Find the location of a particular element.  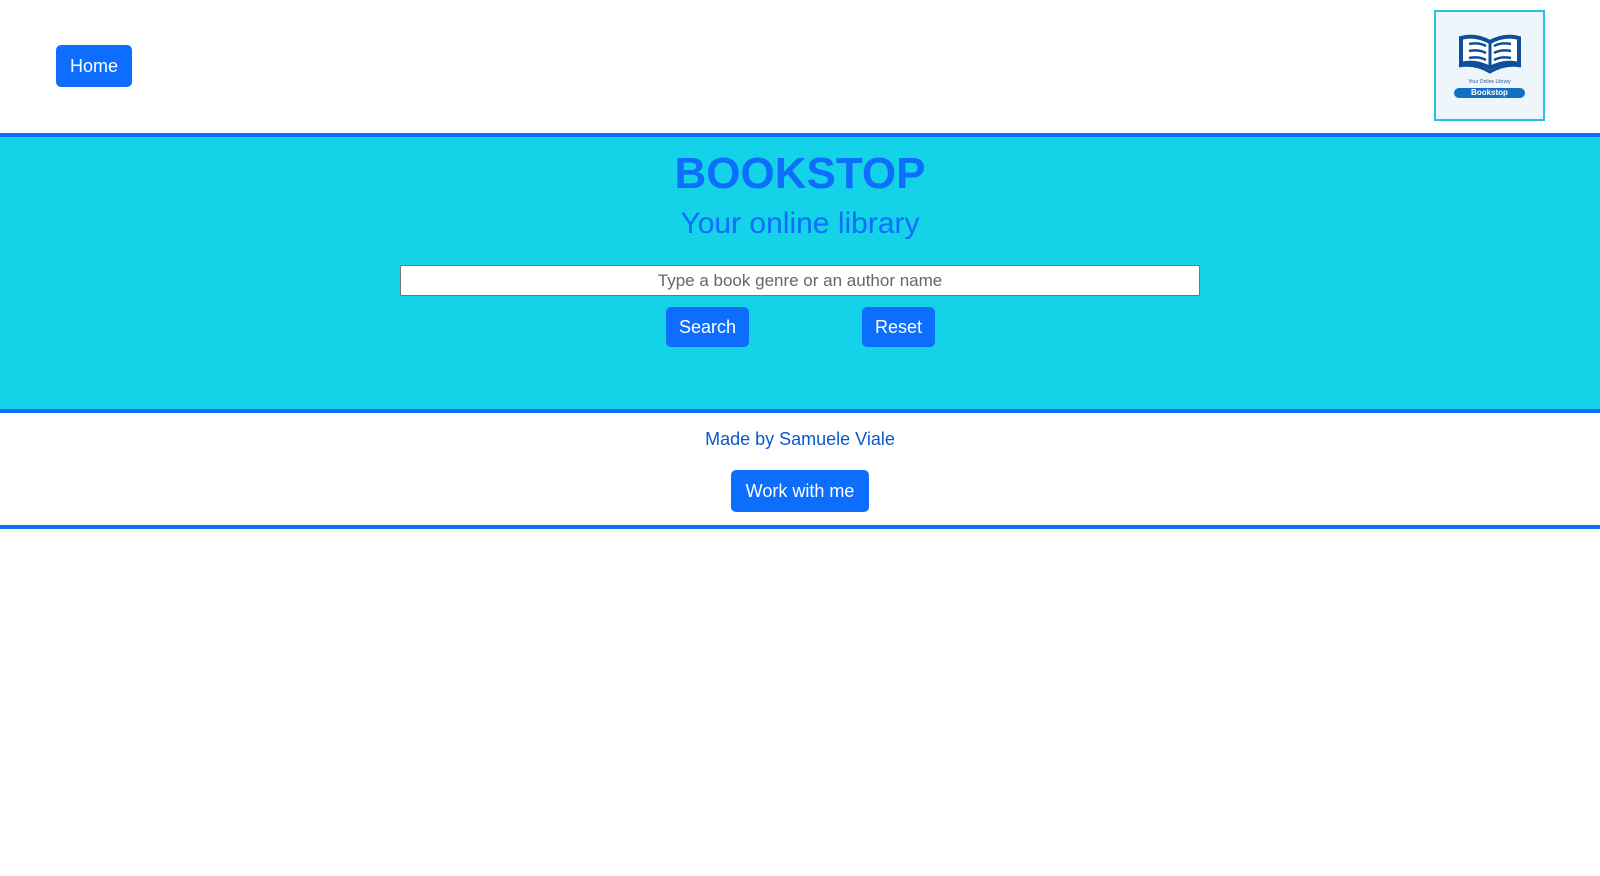

logo-name: Bookstop is located at coordinates (1489, 93).